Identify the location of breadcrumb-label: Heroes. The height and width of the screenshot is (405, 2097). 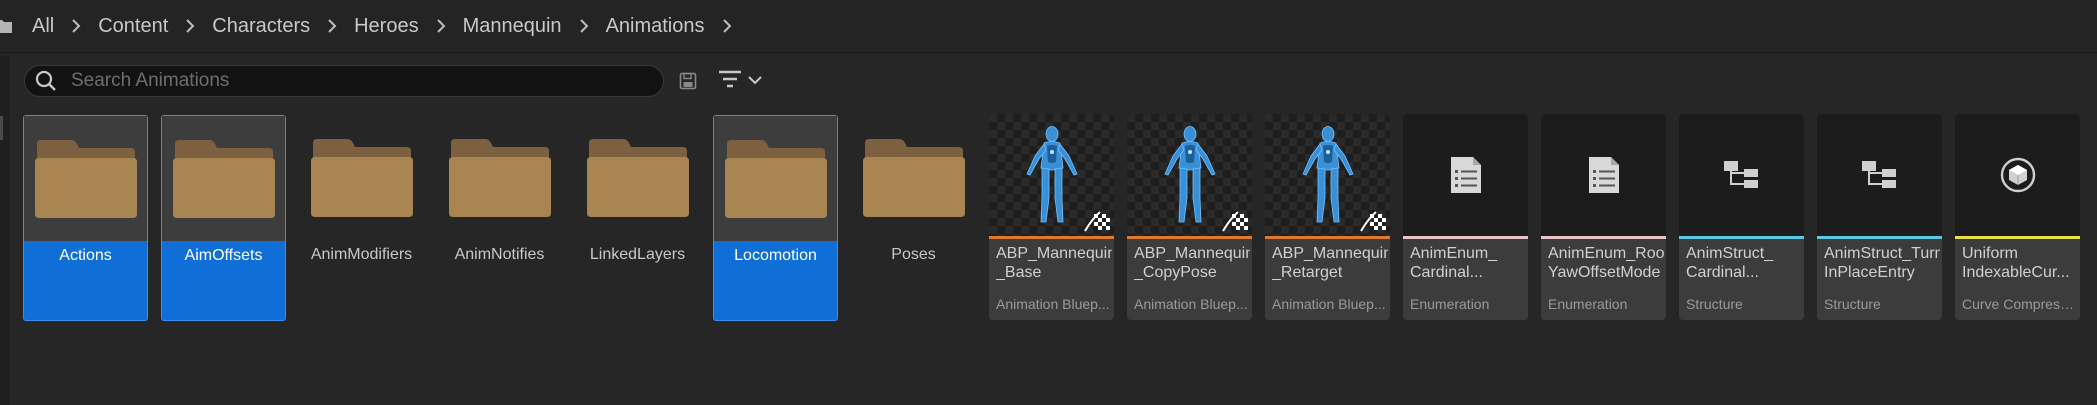
(386, 26).